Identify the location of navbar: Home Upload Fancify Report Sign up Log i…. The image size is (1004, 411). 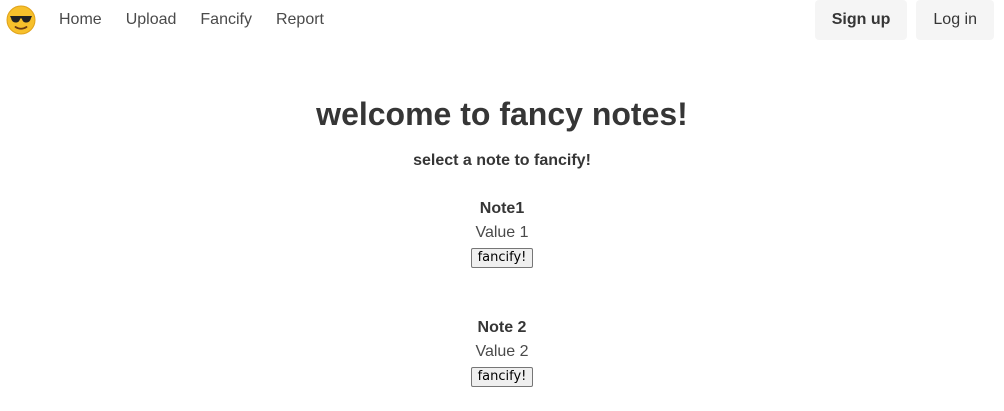
(502, 20).